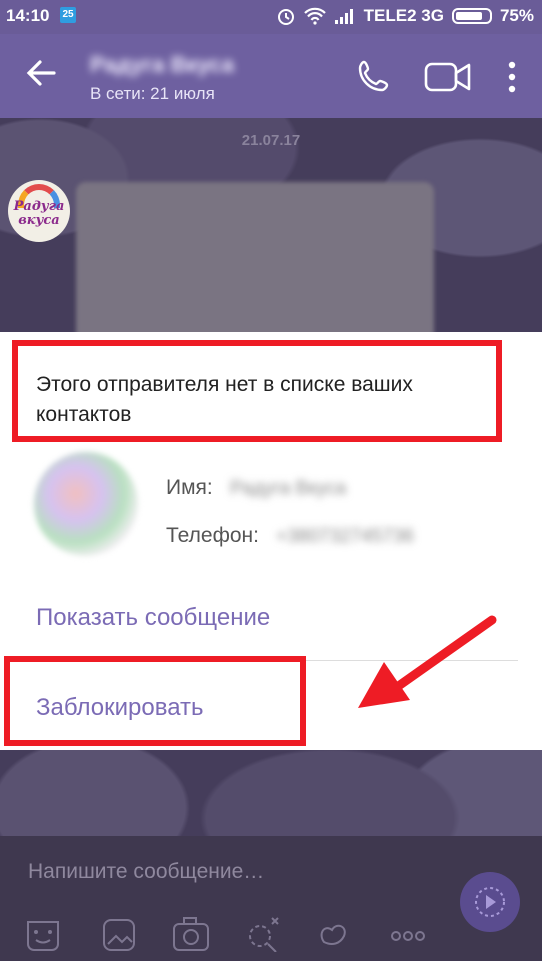 Image resolution: width=542 pixels, height=961 pixels. Describe the element at coordinates (68, 15) in the screenshot. I see `calendar-icon: 25` at that location.